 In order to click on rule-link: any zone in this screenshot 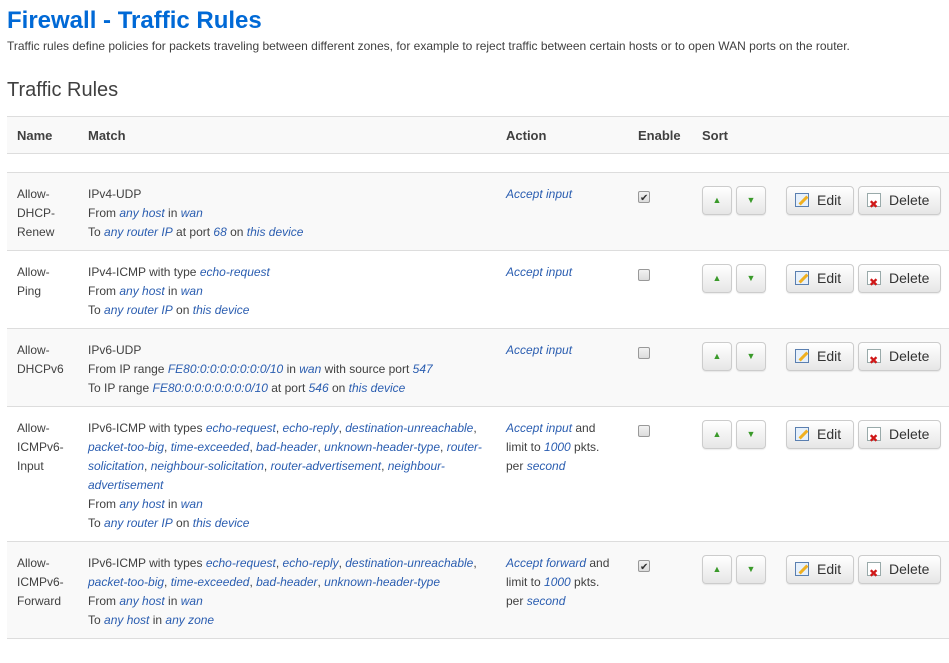, I will do `click(189, 620)`.